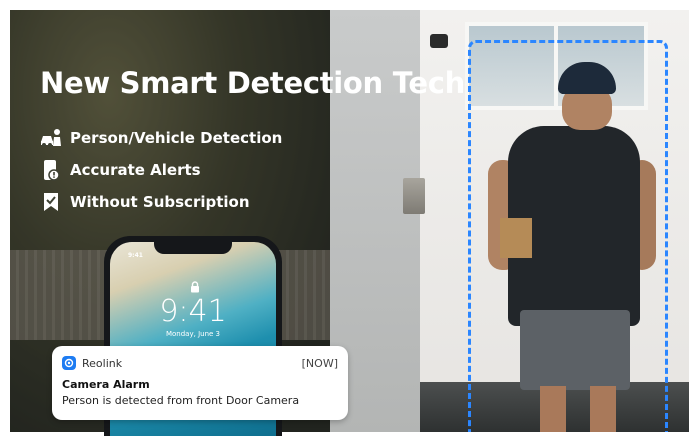 The height and width of the screenshot is (436, 689). I want to click on notification-app-name: Reolink, so click(102, 363).